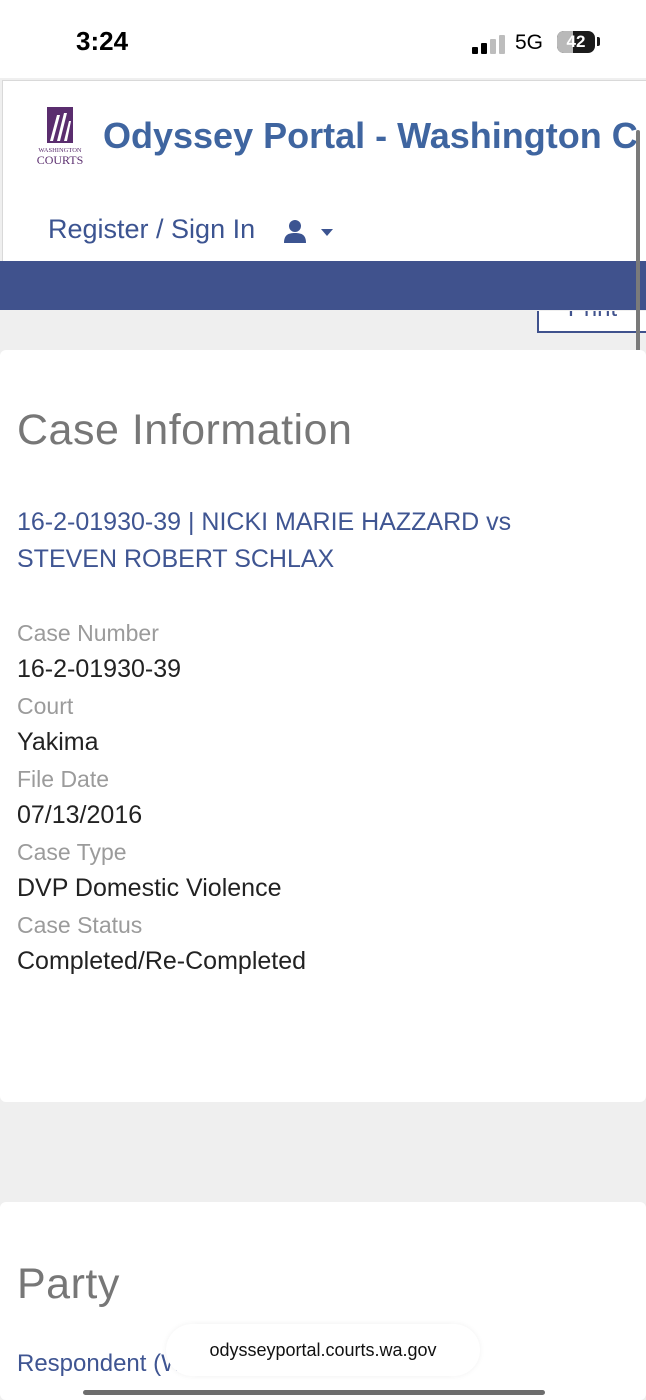  Describe the element at coordinates (598, 41) in the screenshot. I see `battery-nub` at that location.